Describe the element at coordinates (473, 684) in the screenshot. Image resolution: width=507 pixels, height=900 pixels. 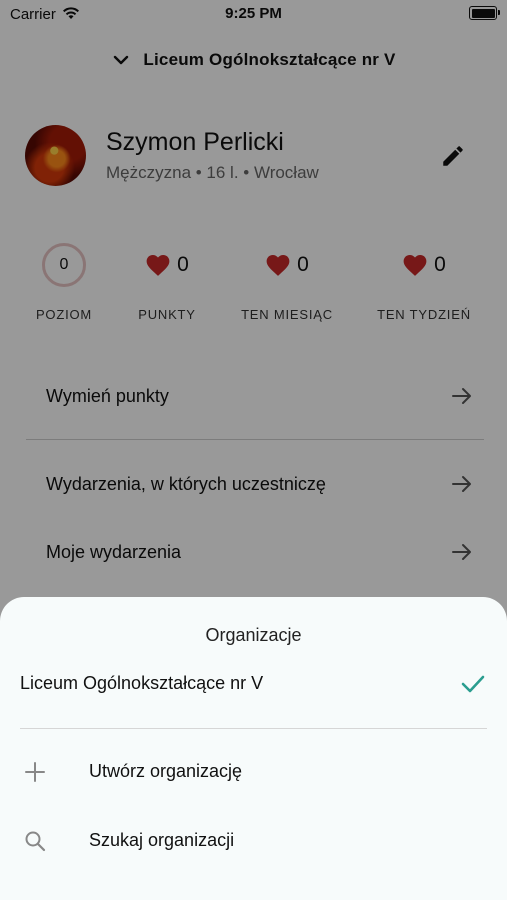
I see `check-icon` at that location.